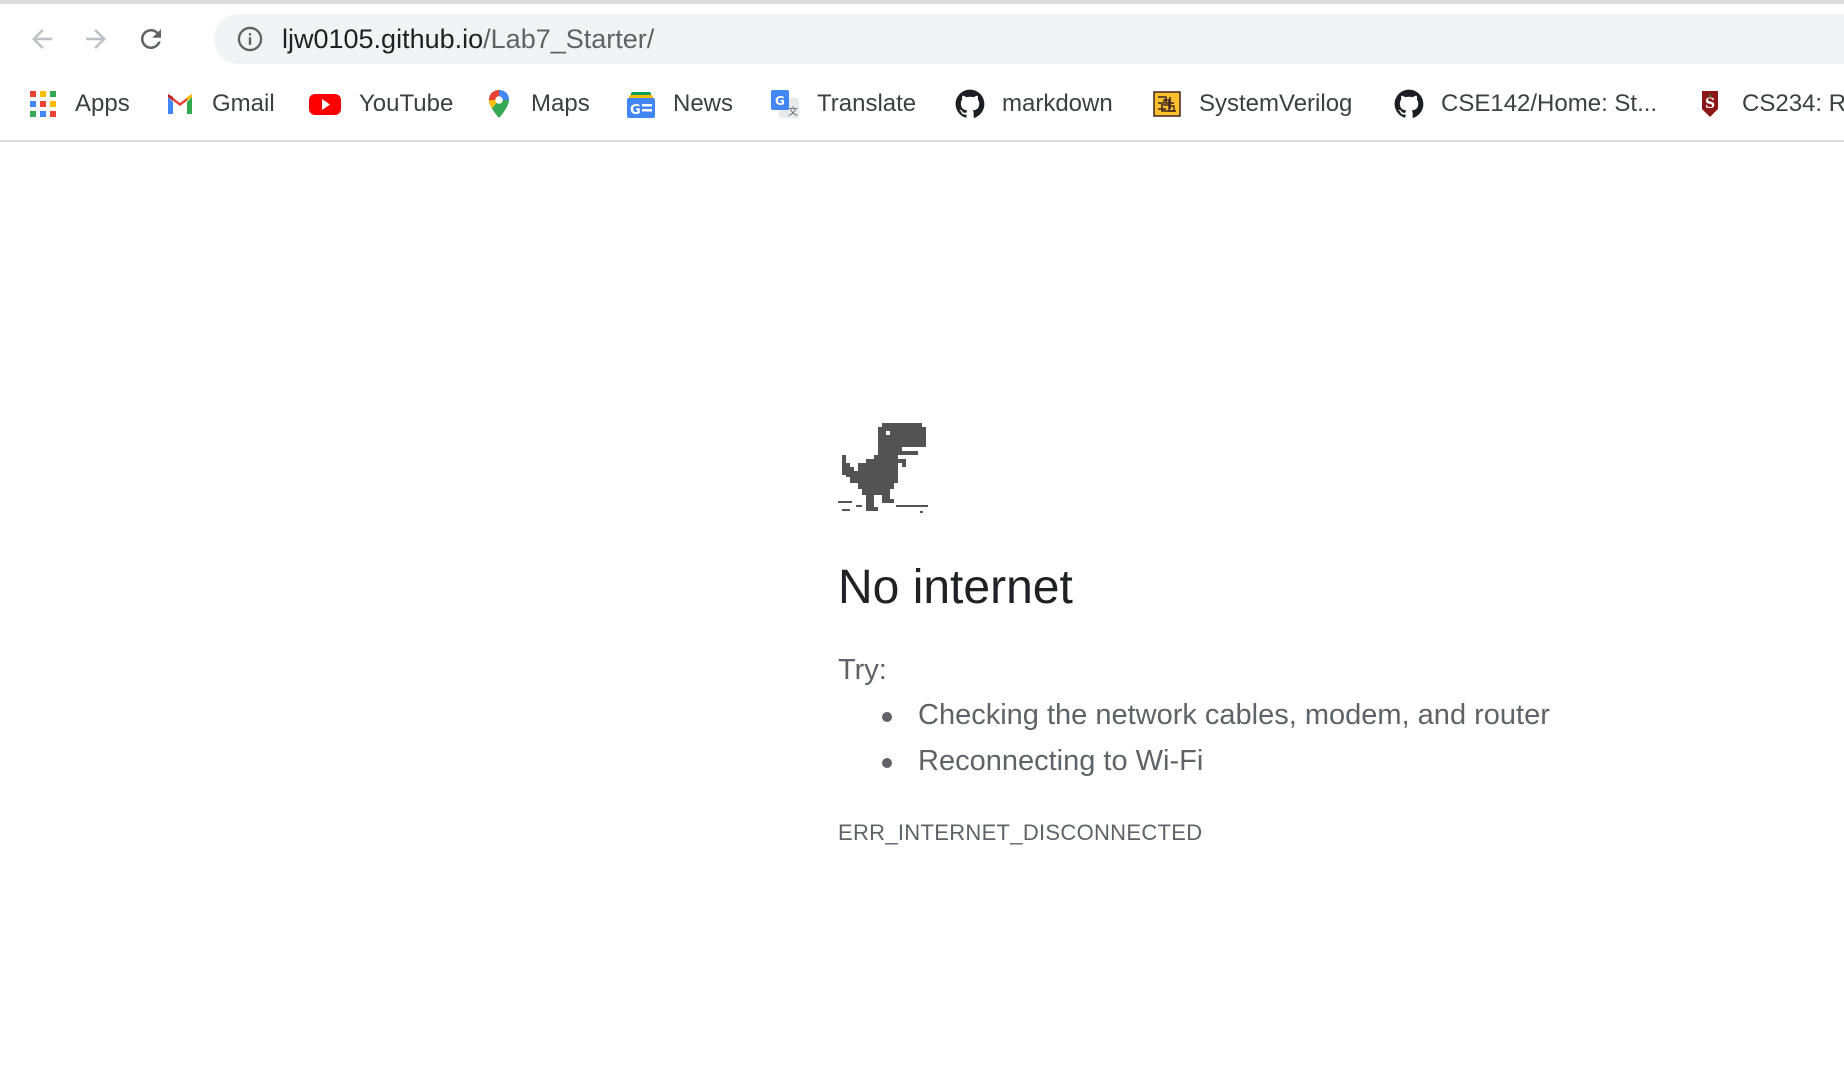 This screenshot has width=1844, height=1070. I want to click on bookmark-systemverilog: SystemVerilog, so click(1252, 104).